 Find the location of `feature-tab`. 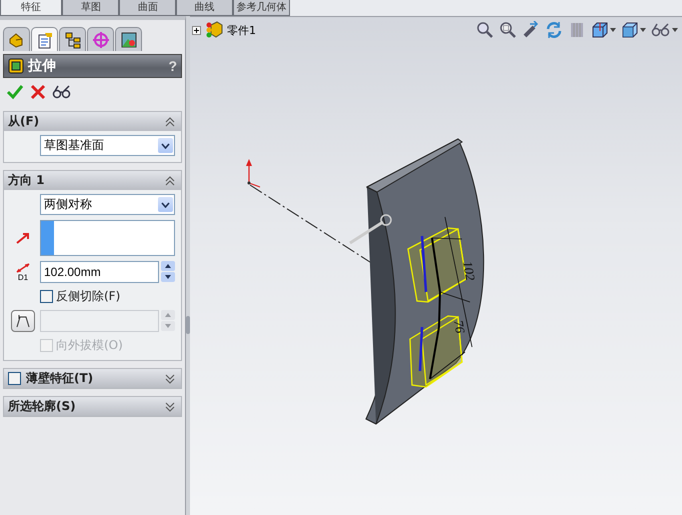

feature-tab is located at coordinates (16, 39).